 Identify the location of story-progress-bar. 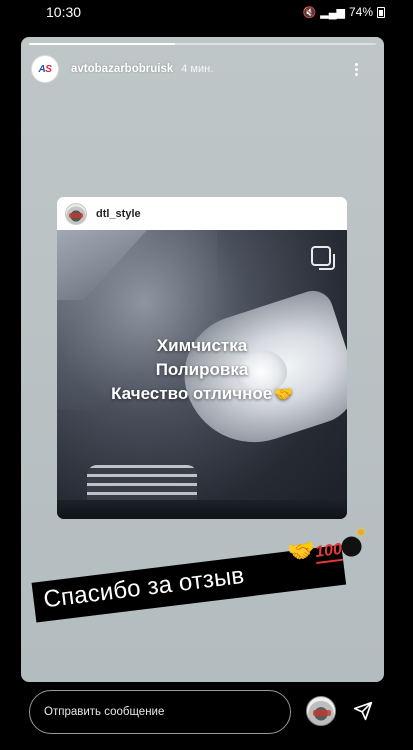
(202, 44).